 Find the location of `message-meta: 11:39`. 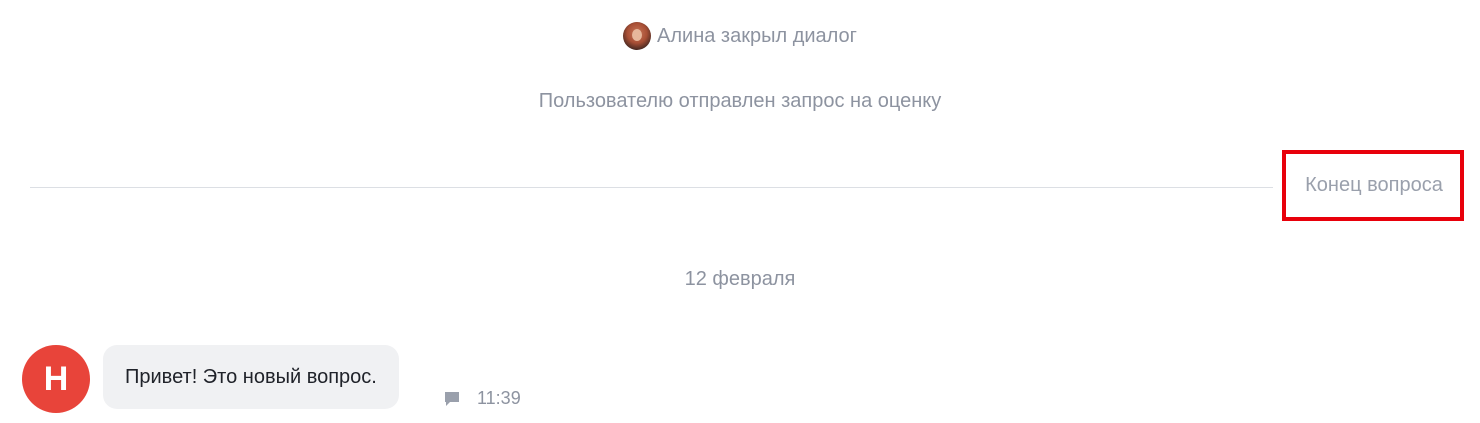

message-meta: 11:39 is located at coordinates (482, 398).